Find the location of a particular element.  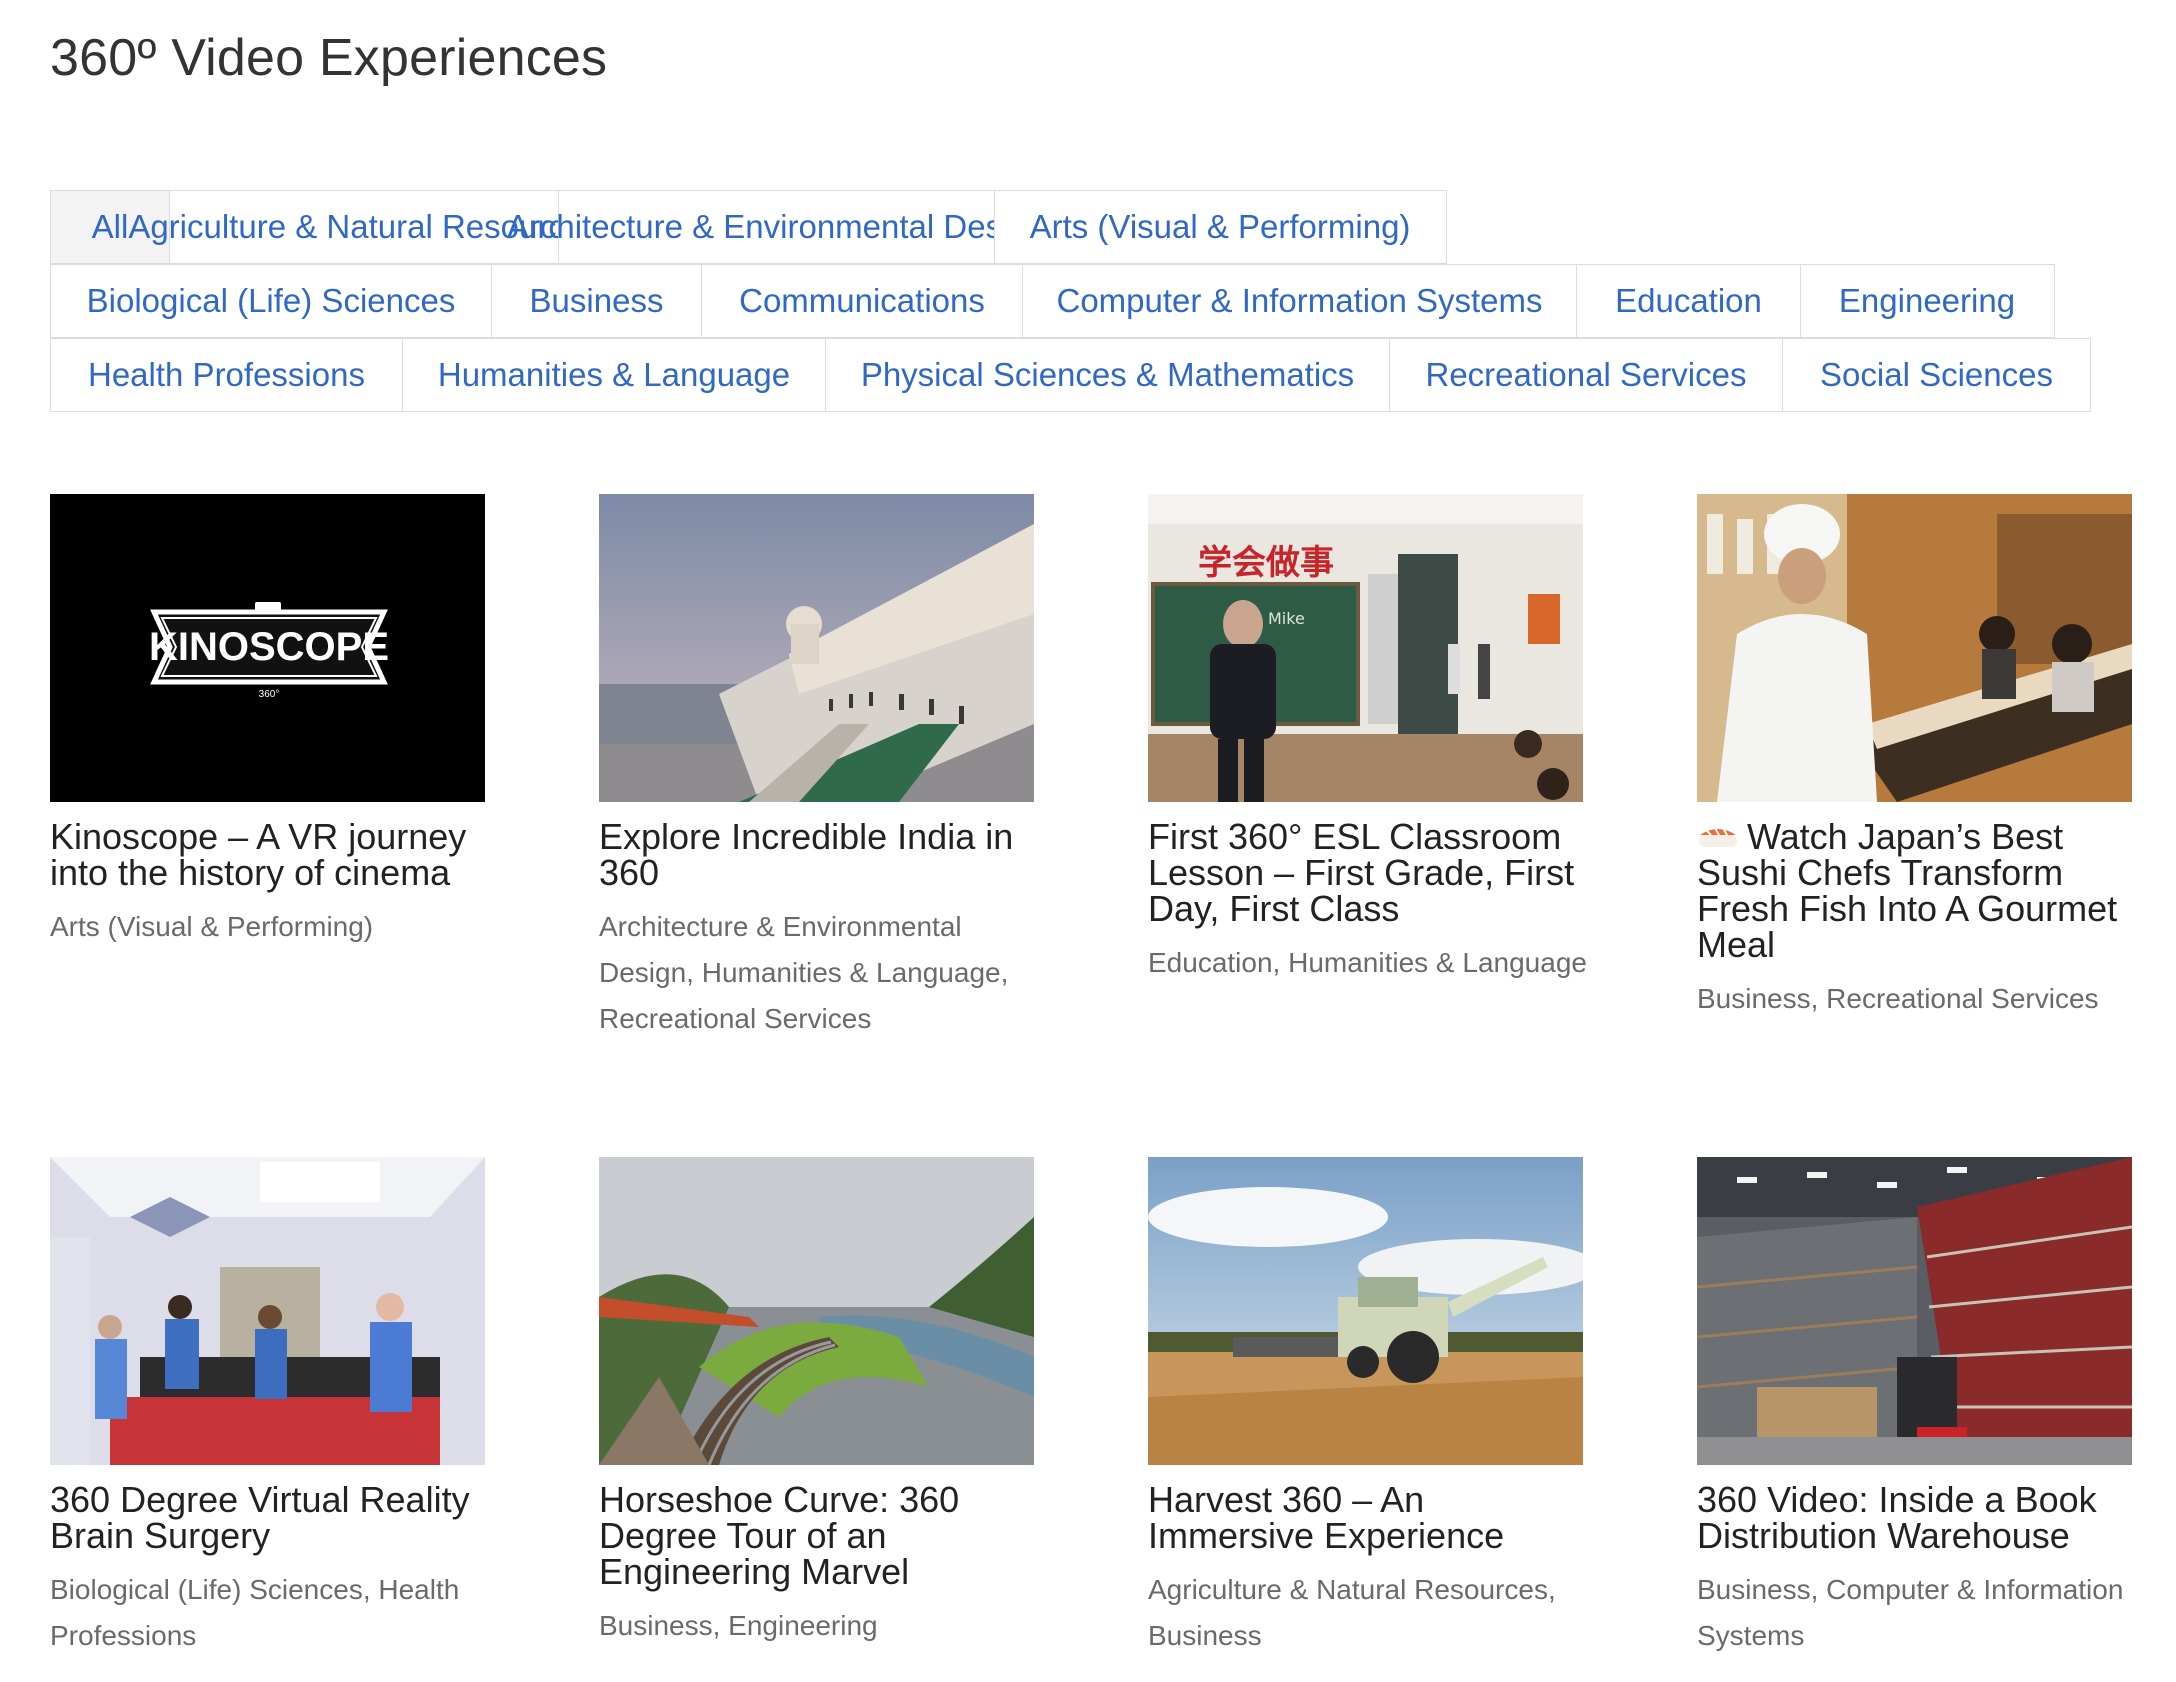

video-thumbnail: 学会做事 Mike is located at coordinates (1365, 648).